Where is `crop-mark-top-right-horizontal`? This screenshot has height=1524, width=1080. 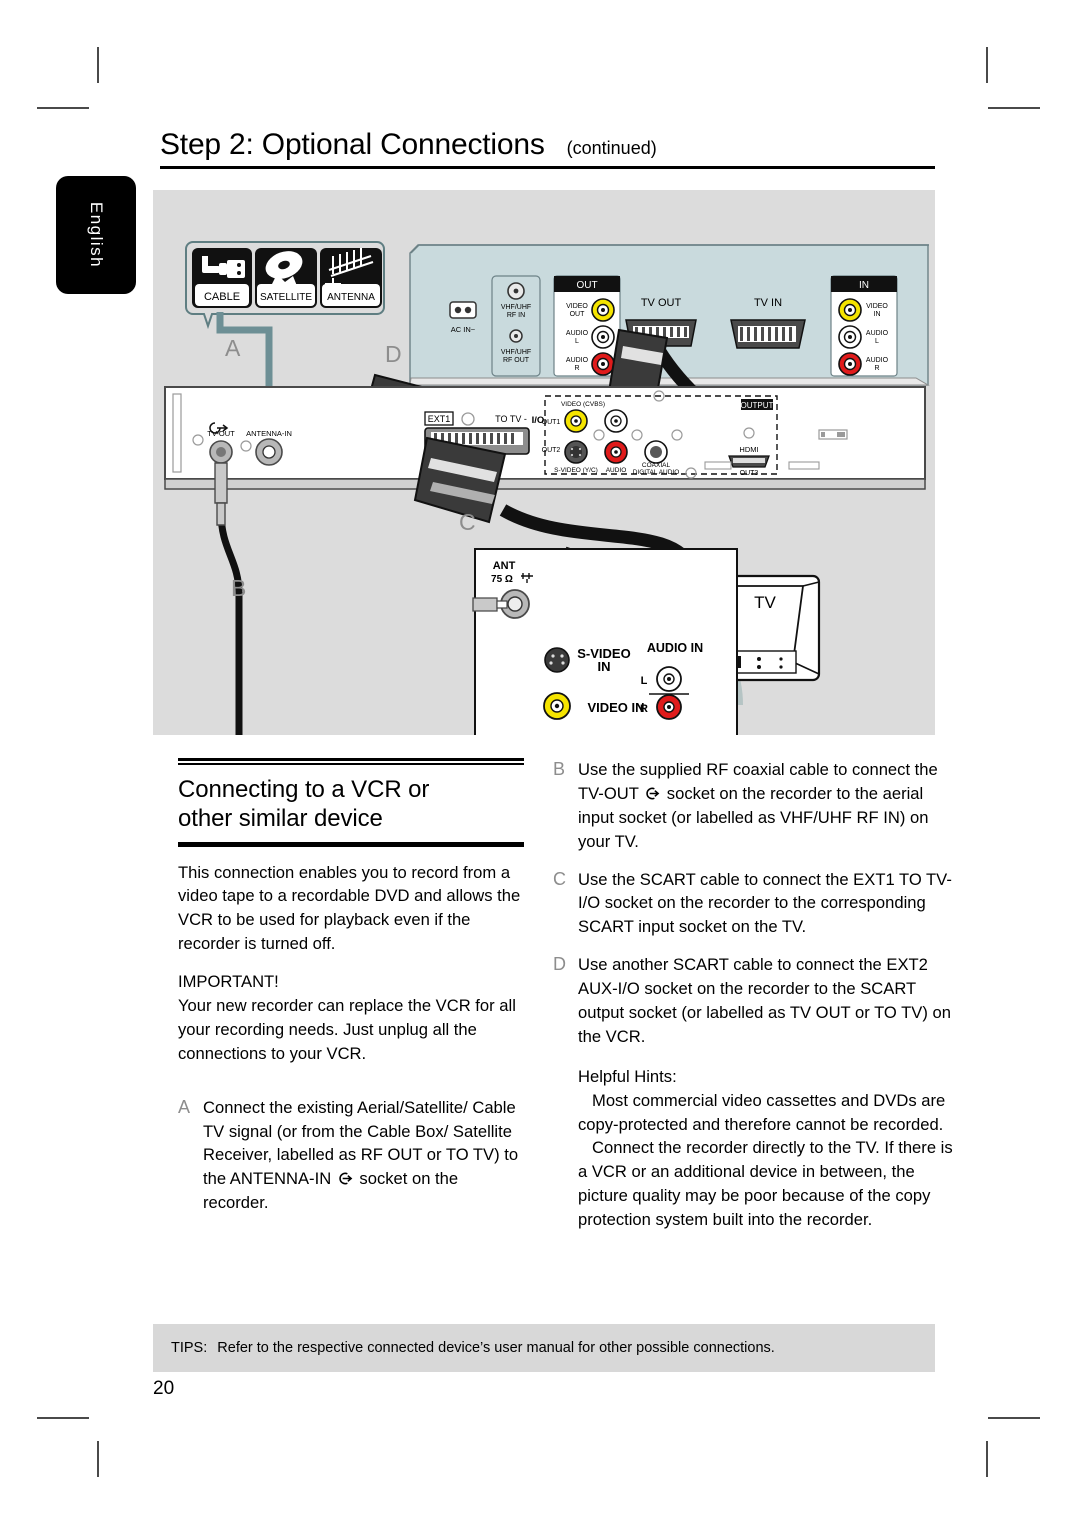
crop-mark-top-right-horizontal is located at coordinates (1014, 108).